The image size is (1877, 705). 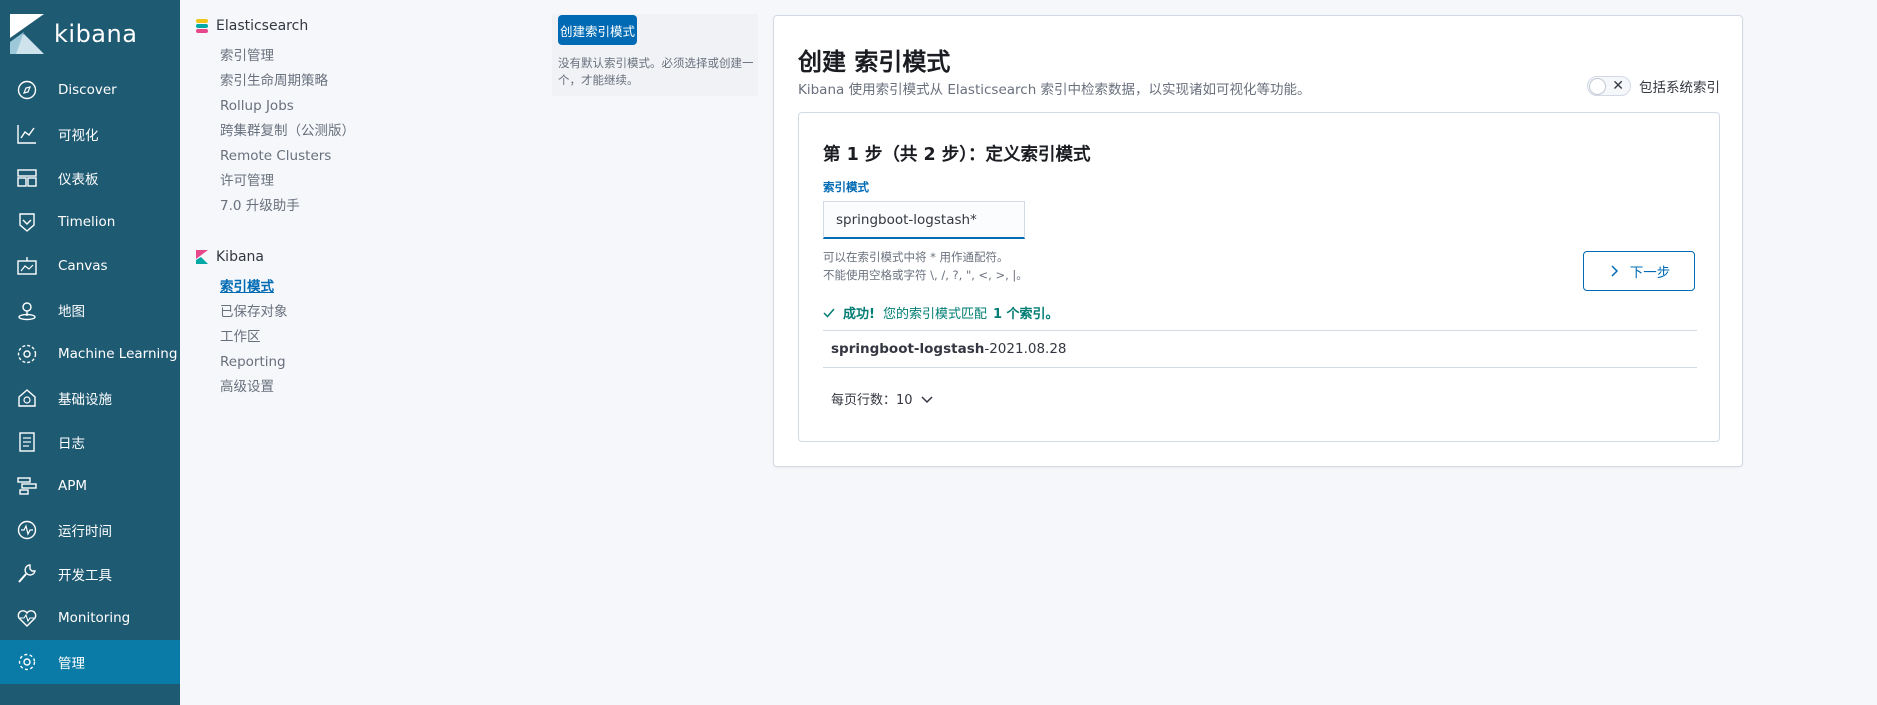 I want to click on dashboard-icon, so click(x=27, y=178).